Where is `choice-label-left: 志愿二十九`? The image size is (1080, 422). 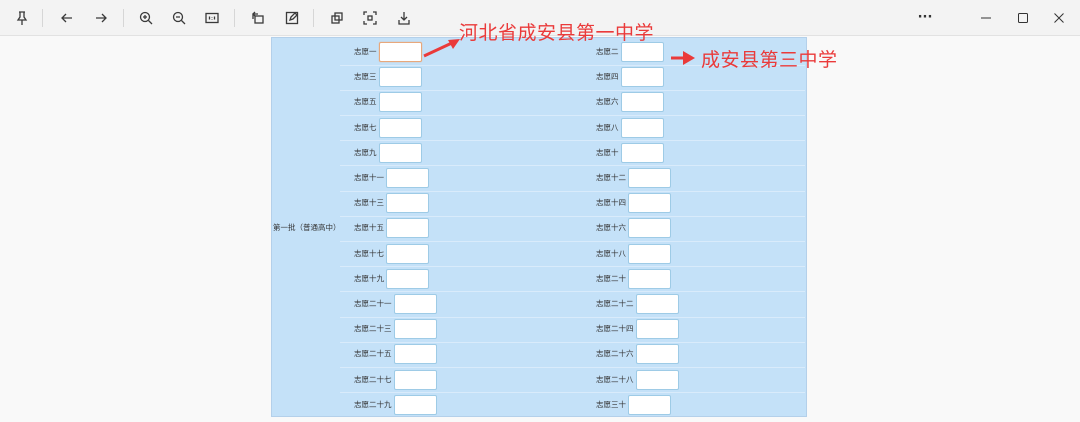 choice-label-left: 志愿二十九 is located at coordinates (373, 404).